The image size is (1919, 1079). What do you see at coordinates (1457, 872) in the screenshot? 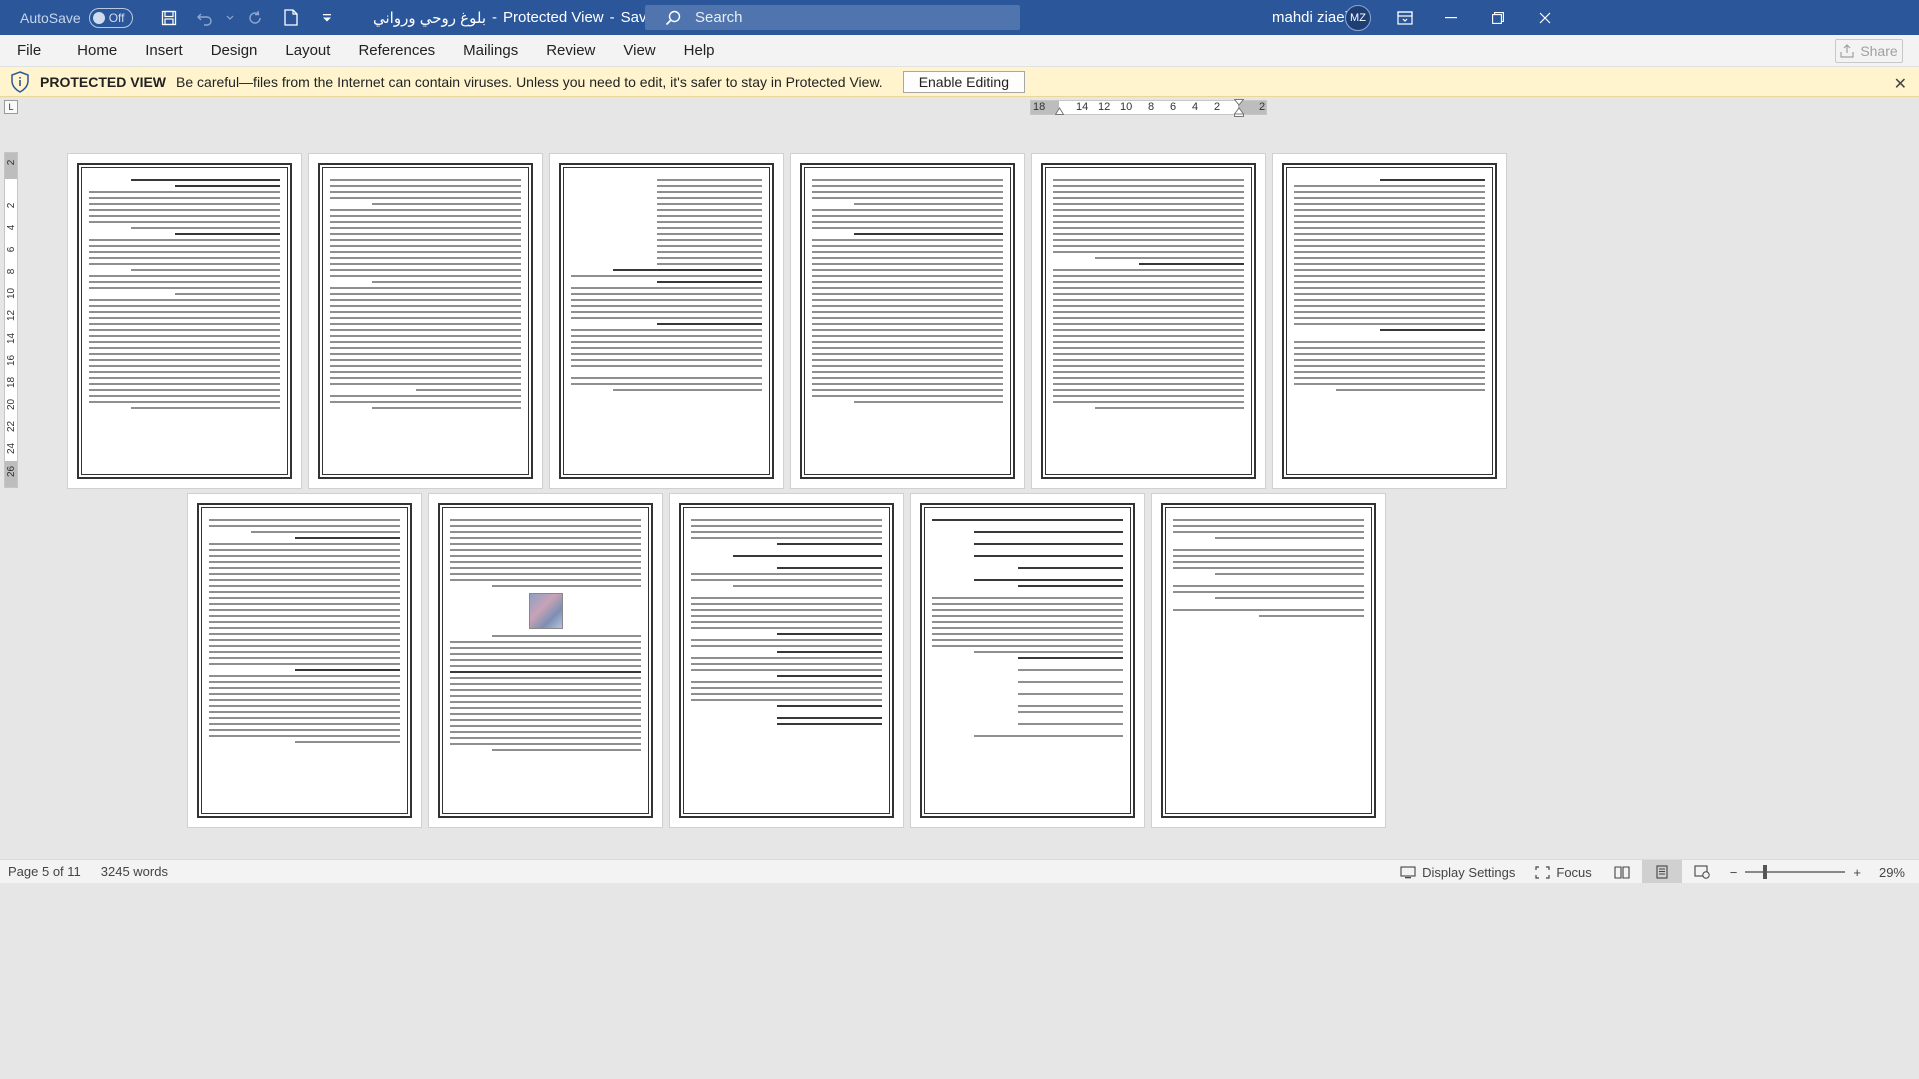
I see `display-settings-button: Display Settings` at bounding box center [1457, 872].